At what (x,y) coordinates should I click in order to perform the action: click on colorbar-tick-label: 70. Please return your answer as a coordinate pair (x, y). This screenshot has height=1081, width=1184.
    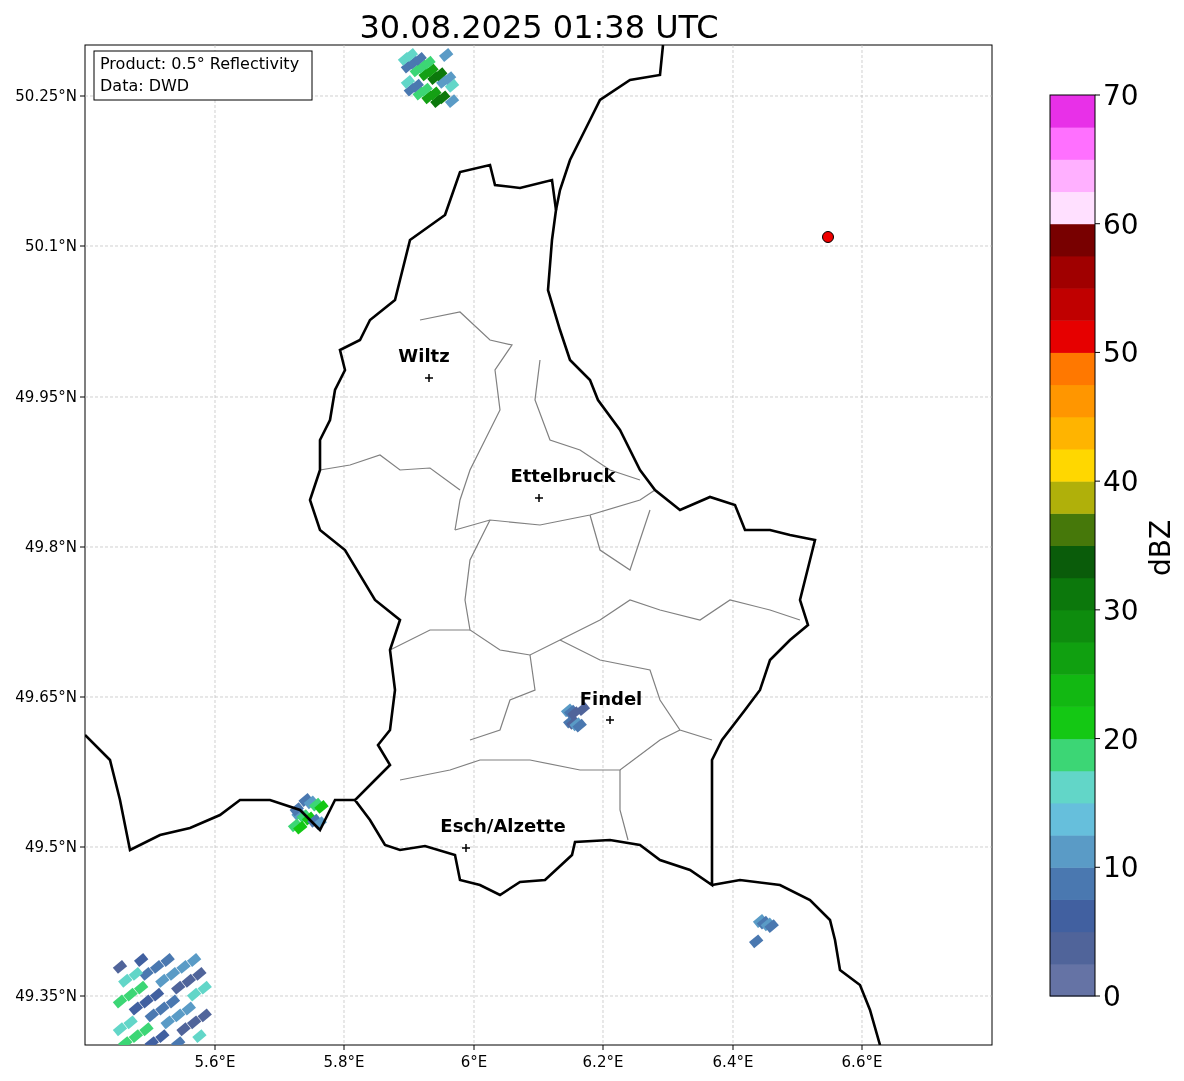
    Looking at the image, I should click on (1121, 95).